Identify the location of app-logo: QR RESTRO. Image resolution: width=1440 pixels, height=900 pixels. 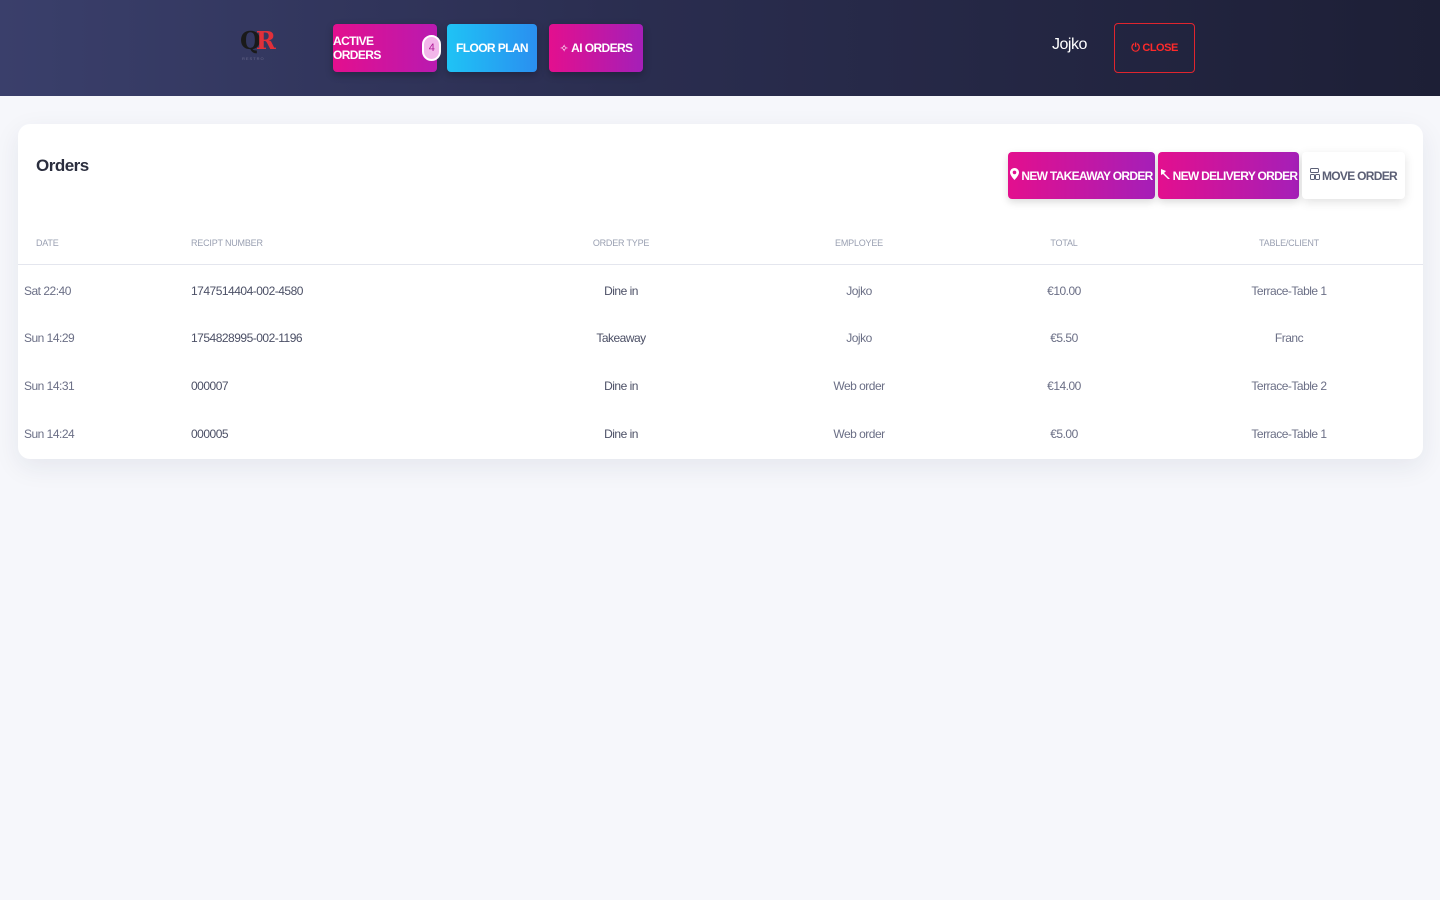
(258, 45).